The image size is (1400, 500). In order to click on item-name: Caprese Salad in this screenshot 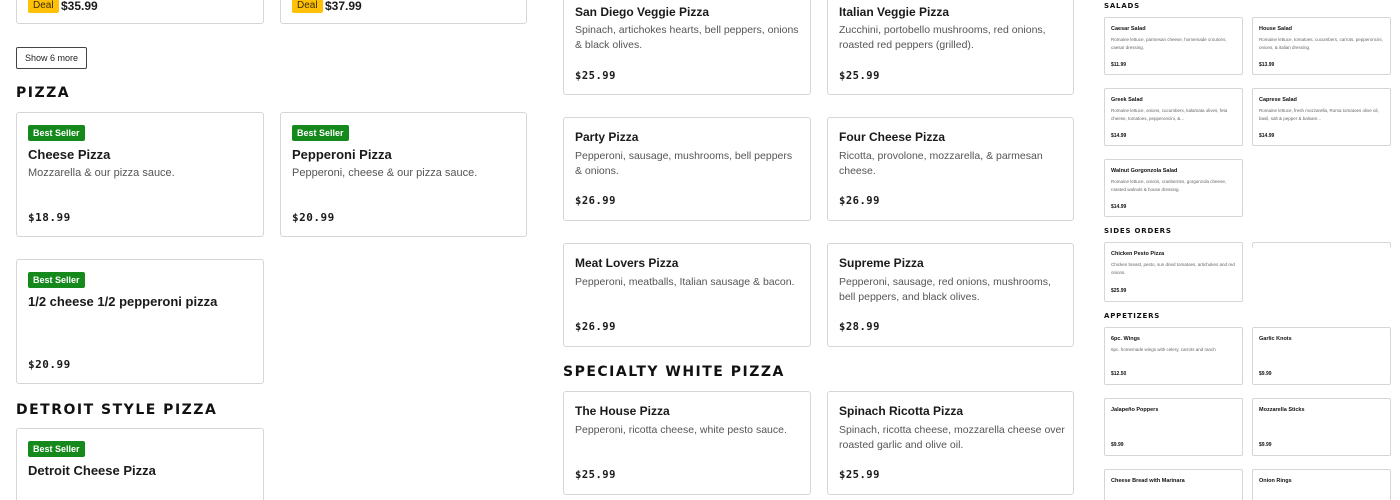, I will do `click(1278, 100)`.